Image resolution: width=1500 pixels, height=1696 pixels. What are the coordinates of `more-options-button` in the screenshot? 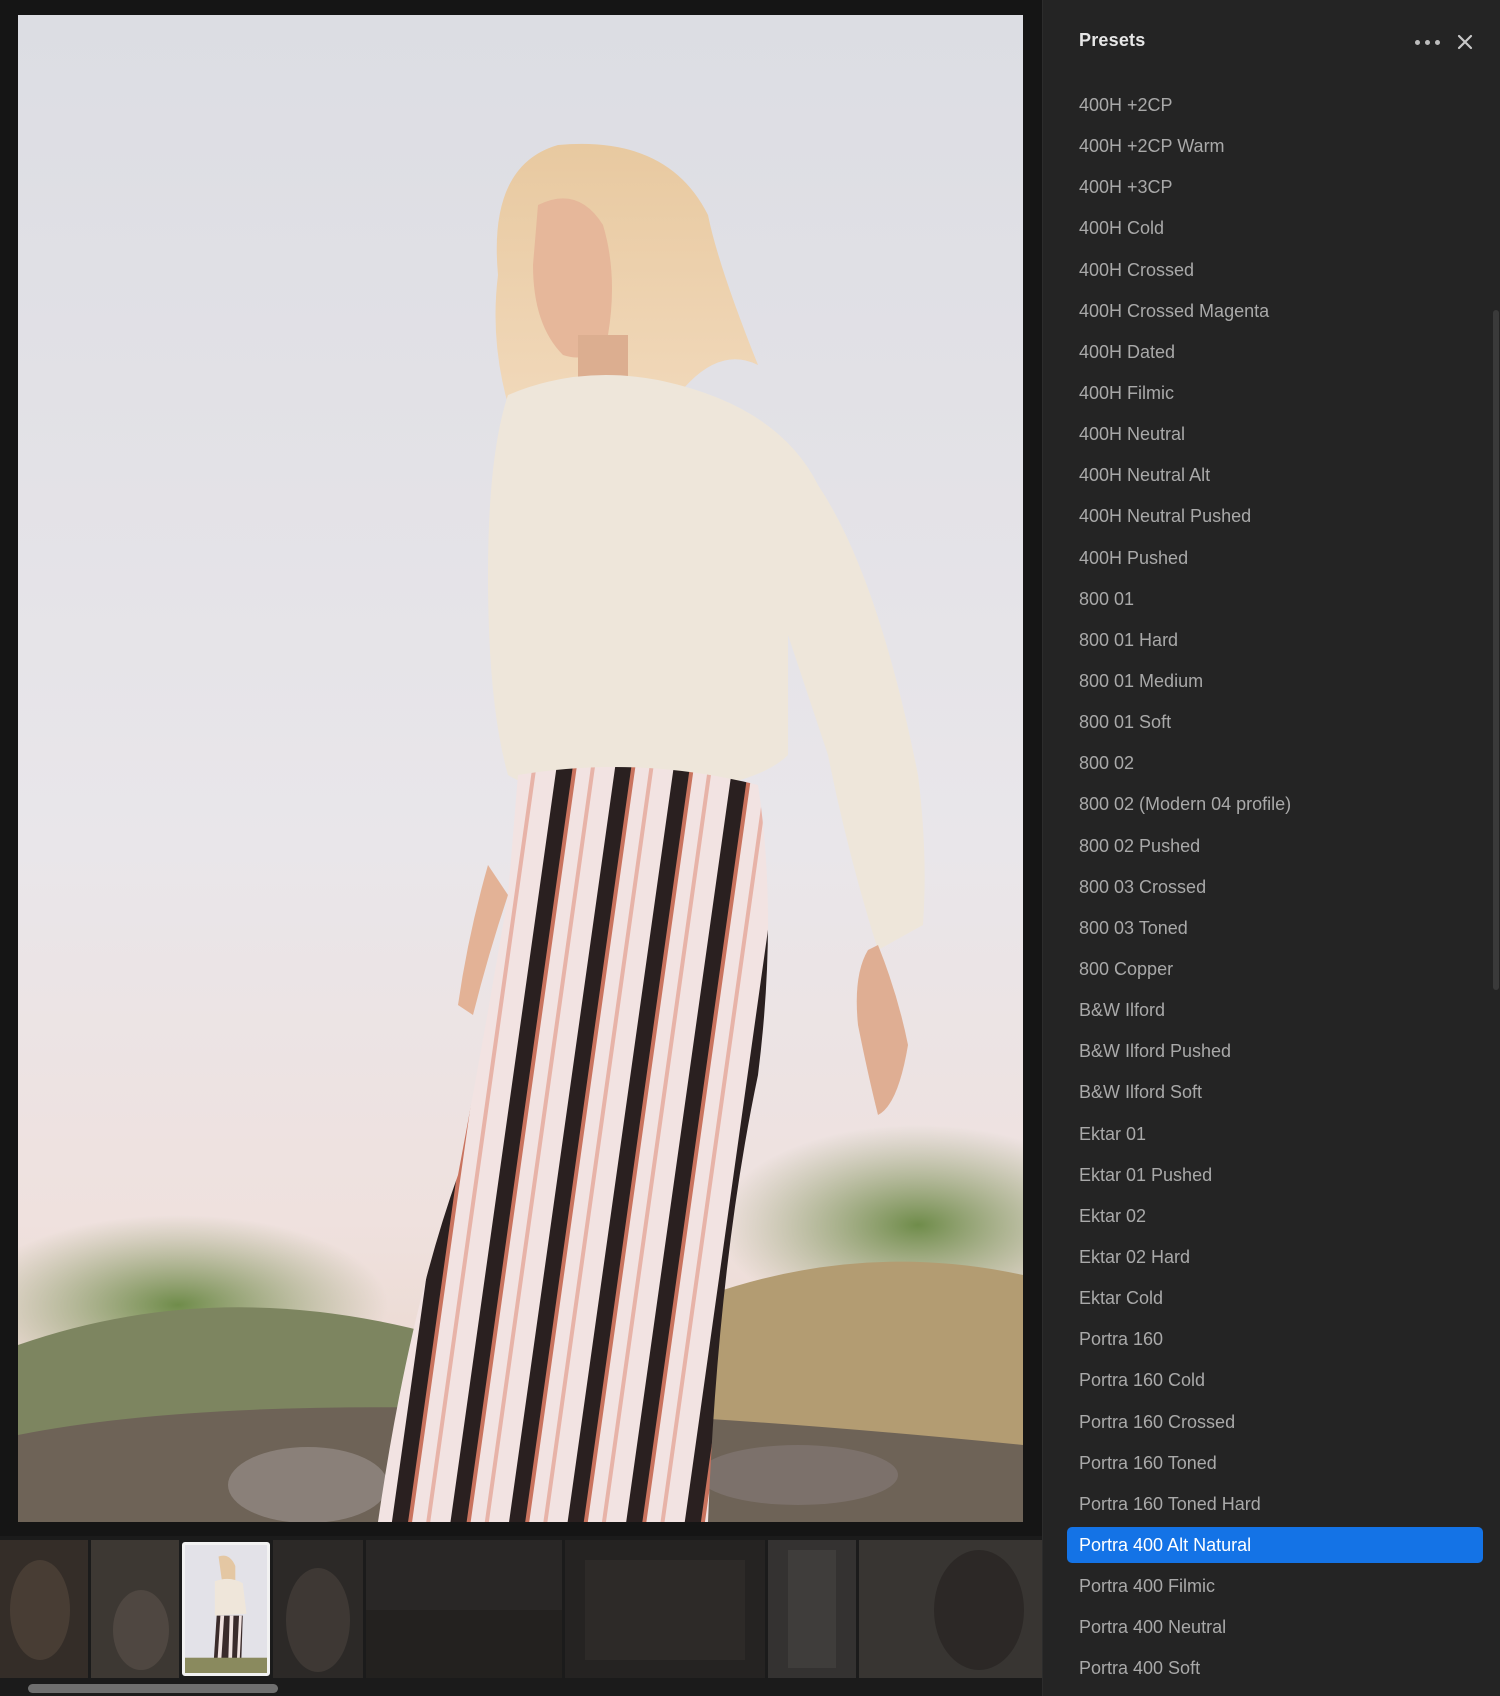 It's located at (1428, 42).